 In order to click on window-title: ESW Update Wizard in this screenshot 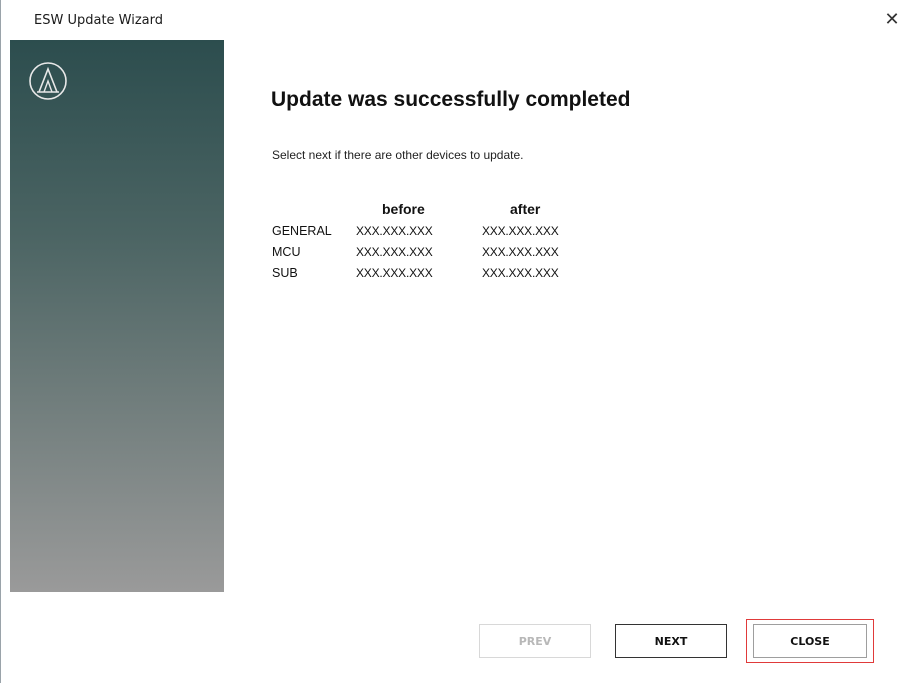, I will do `click(99, 20)`.